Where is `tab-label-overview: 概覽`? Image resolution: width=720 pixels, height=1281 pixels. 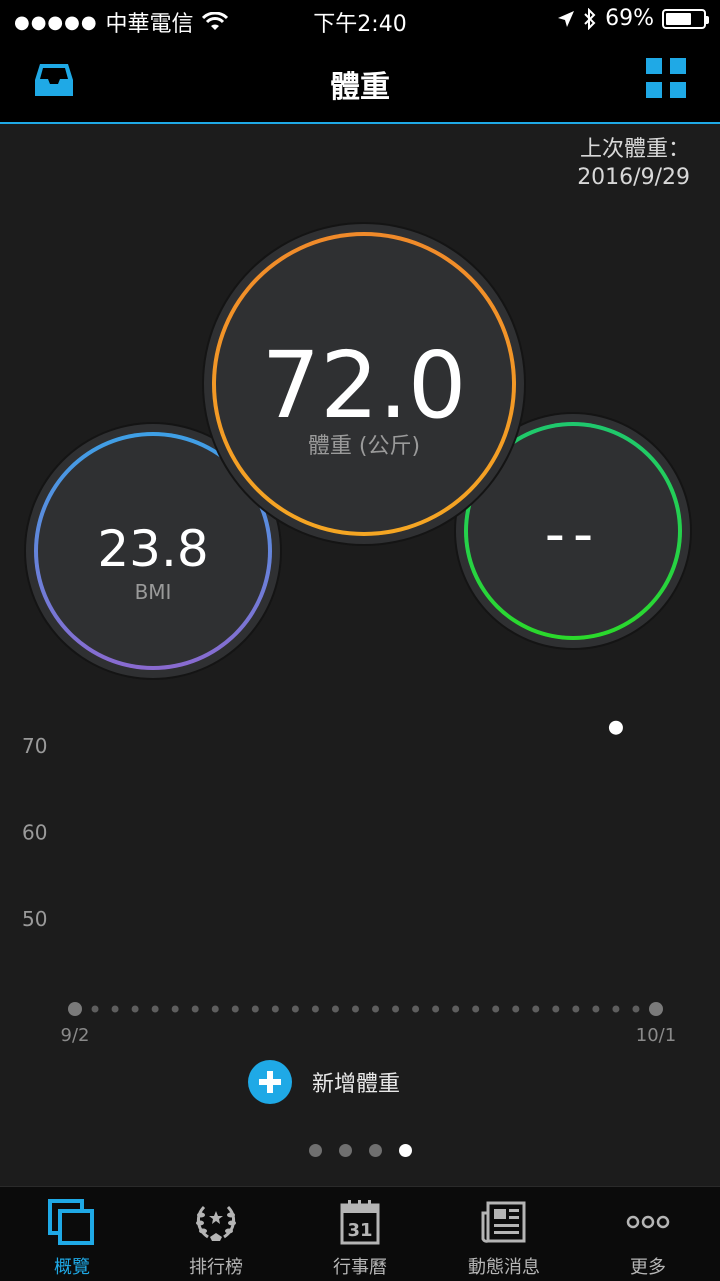
tab-label-overview: 概覽 is located at coordinates (72, 1267).